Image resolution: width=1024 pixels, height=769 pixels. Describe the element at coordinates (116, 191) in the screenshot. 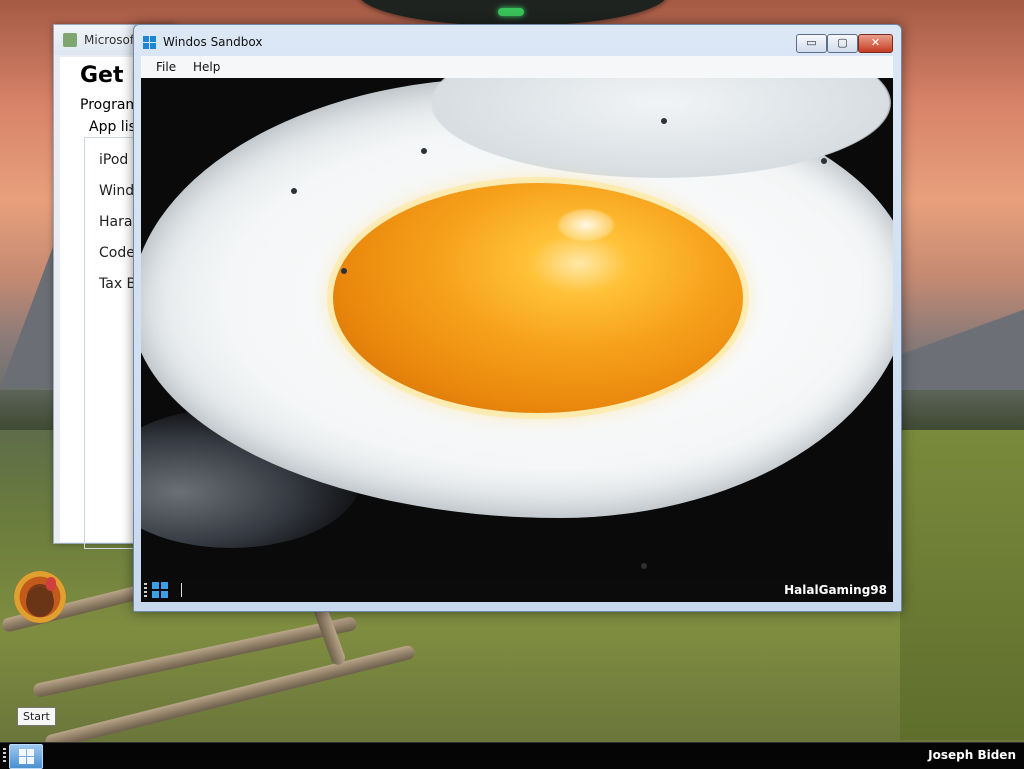

I see `list-item: Wind` at that location.